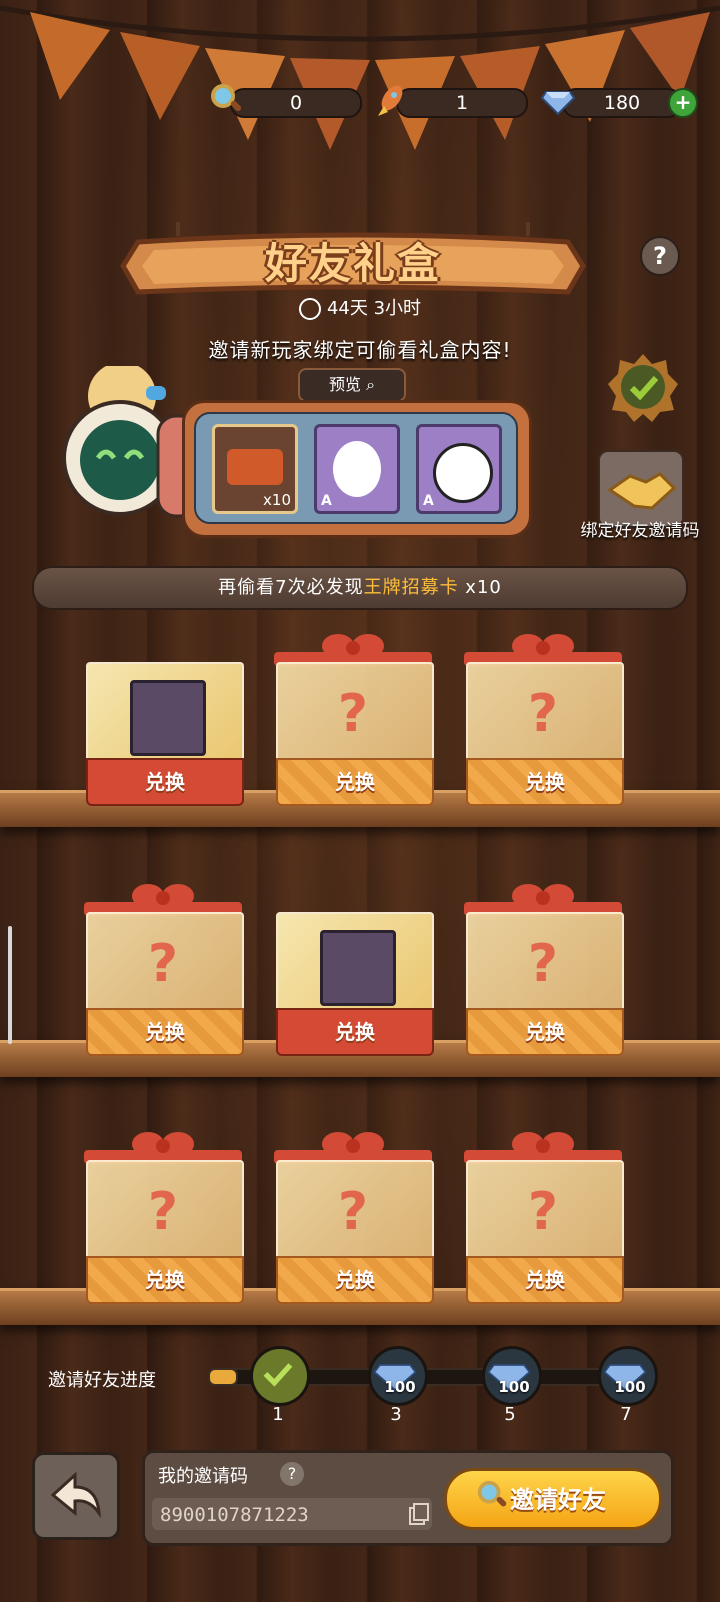  I want to click on ticket-count: x10, so click(277, 500).